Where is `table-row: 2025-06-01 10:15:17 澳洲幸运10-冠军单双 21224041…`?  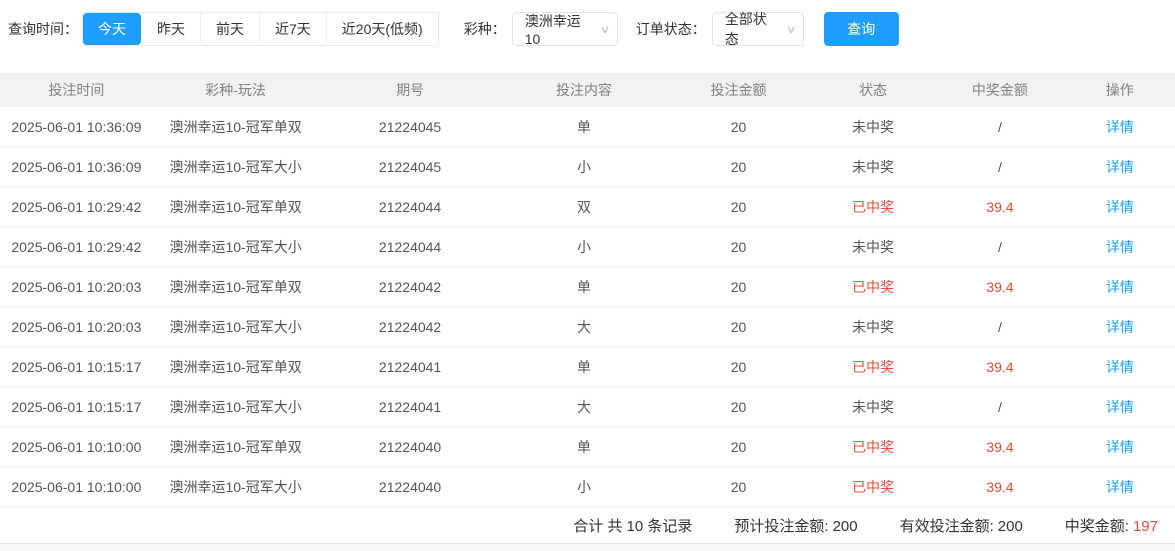
table-row: 2025-06-01 10:15:17 澳洲幸运10-冠军单双 21224041… is located at coordinates (587, 367).